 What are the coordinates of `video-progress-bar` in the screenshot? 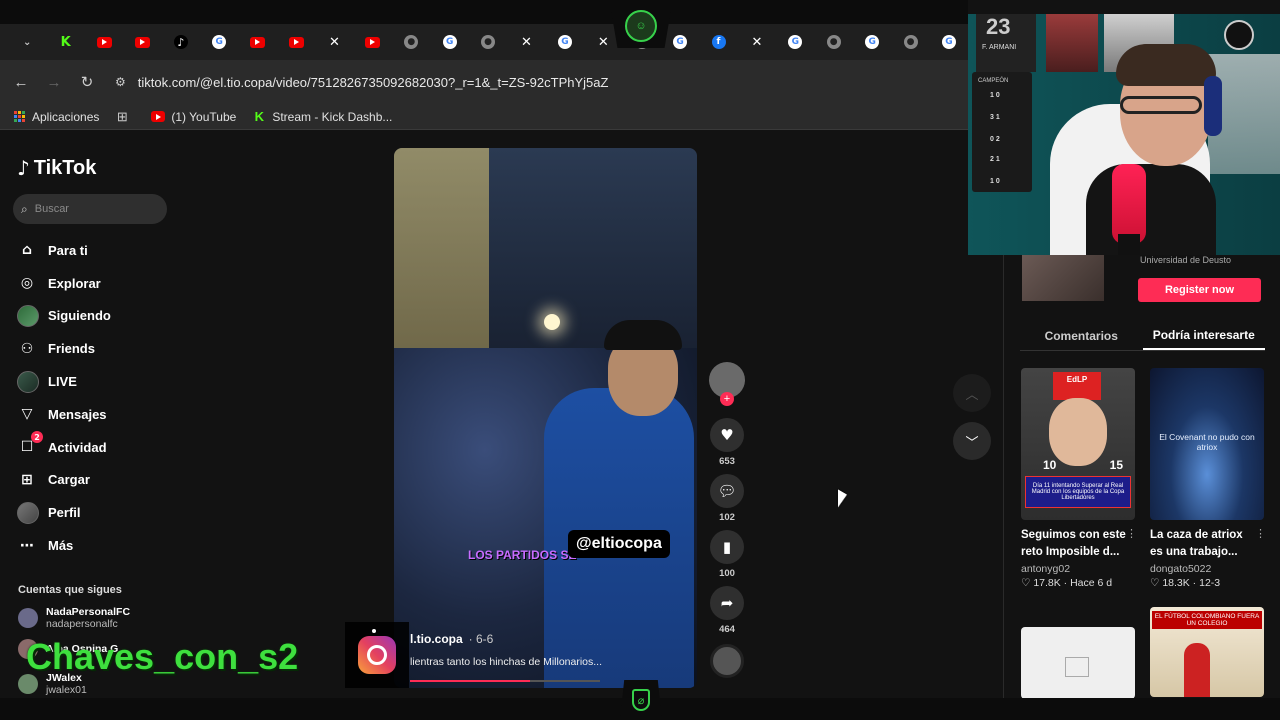 It's located at (505, 681).